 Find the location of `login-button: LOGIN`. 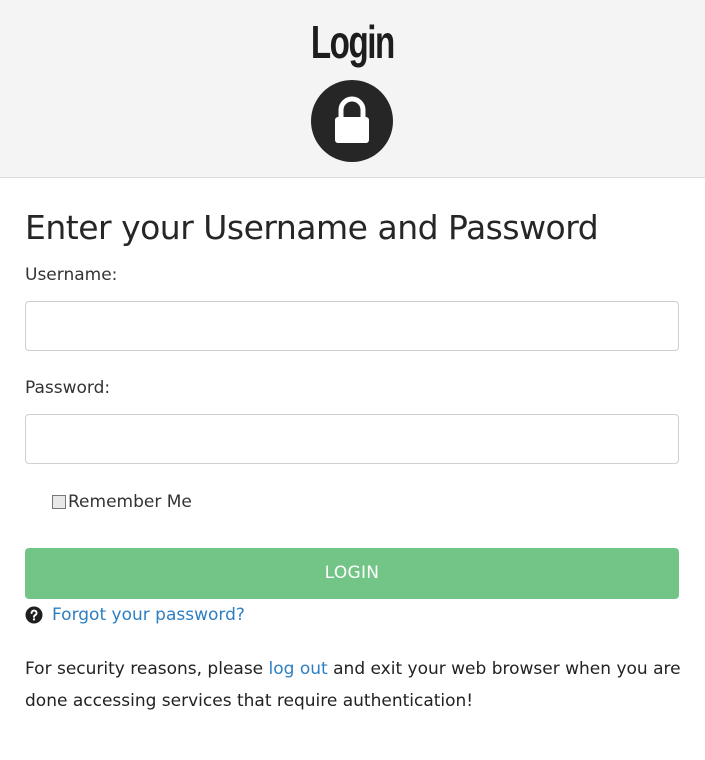

login-button: LOGIN is located at coordinates (352, 573).